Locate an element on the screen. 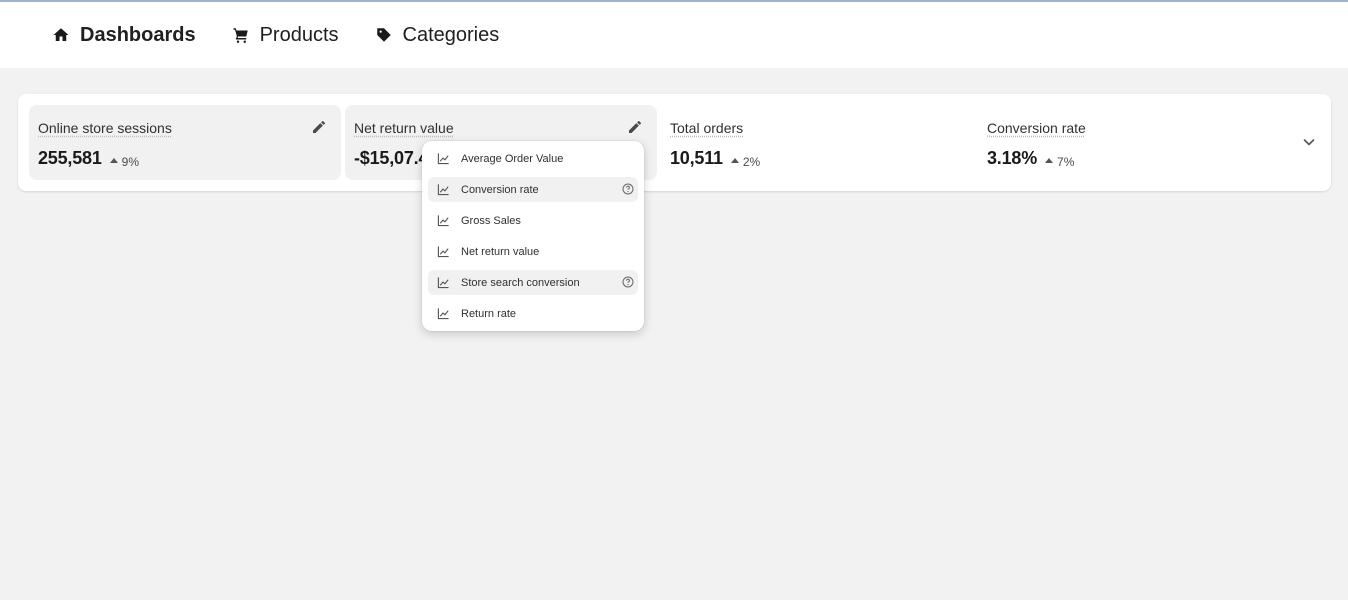 The width and height of the screenshot is (1348, 600). menu-item-conversion-rate: Conversion rate is located at coordinates (533, 189).